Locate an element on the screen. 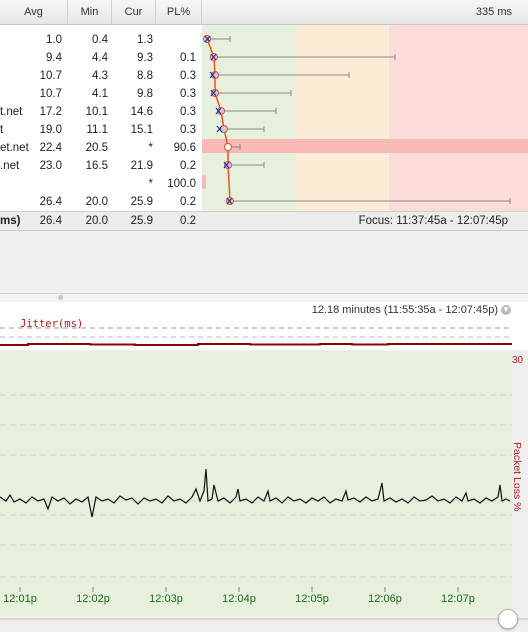  time-tick: 12:03p is located at coordinates (166, 599).